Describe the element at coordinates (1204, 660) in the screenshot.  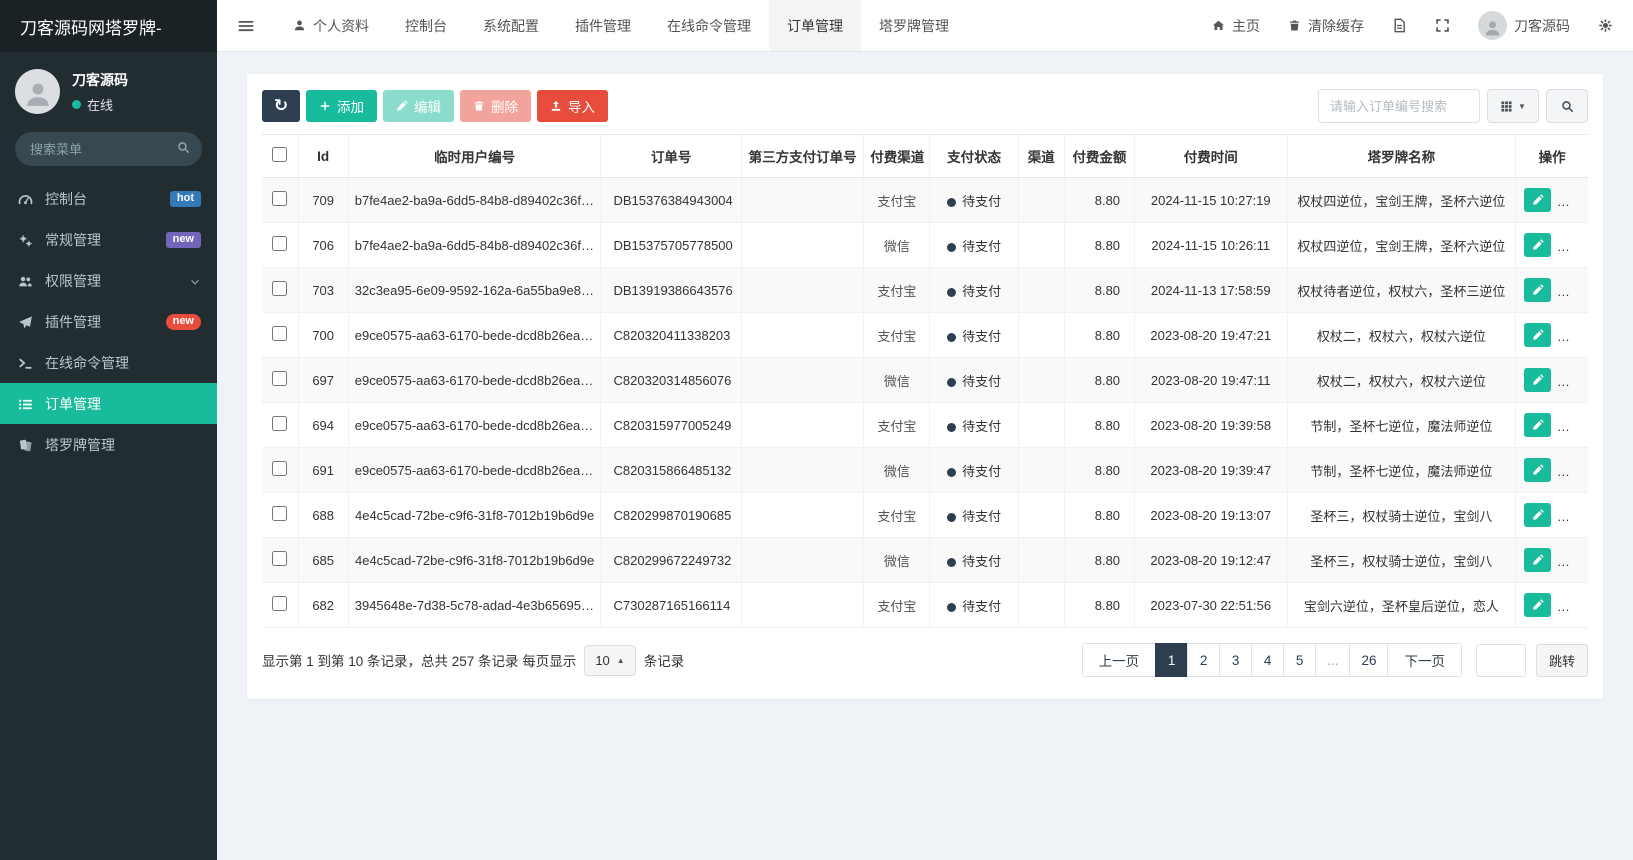
I see `page-button: 2` at that location.